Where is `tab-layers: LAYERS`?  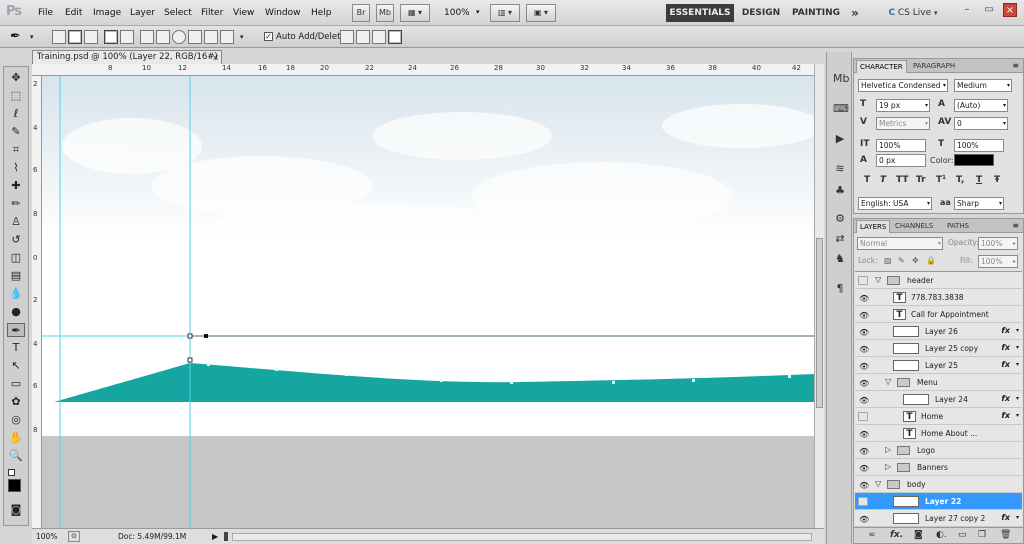 tab-layers: LAYERS is located at coordinates (873, 226).